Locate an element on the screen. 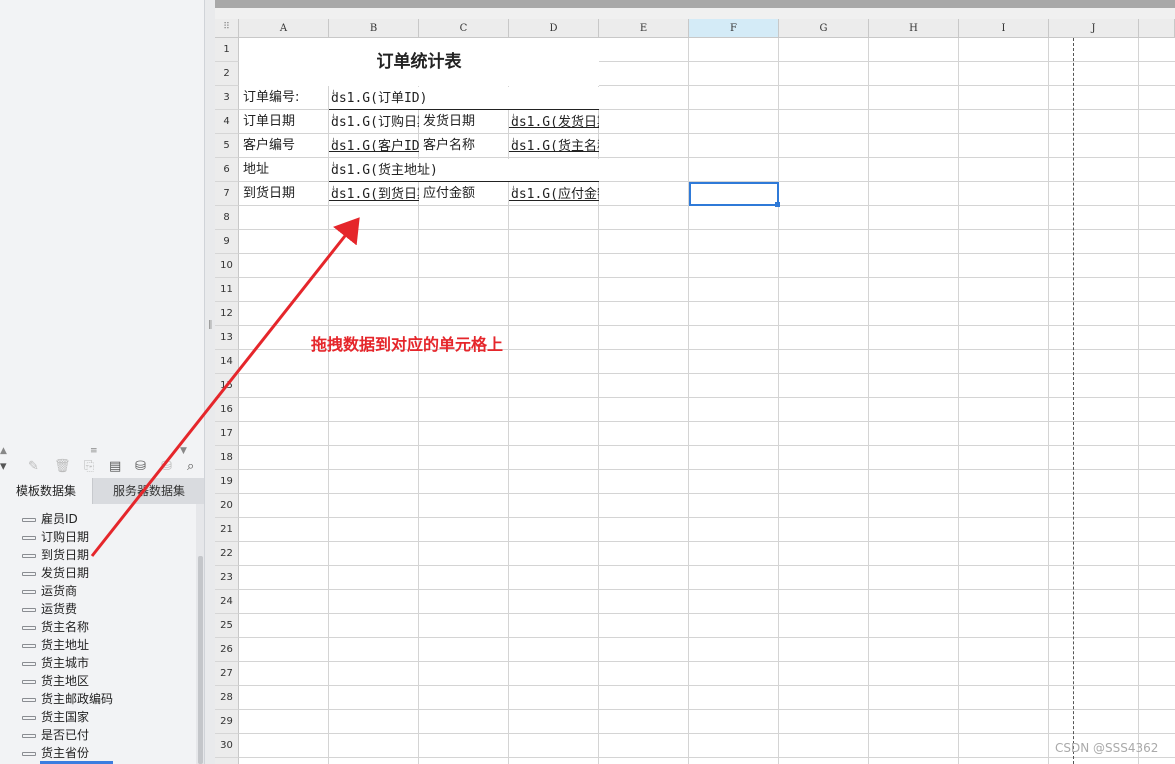 This screenshot has height=764, width=1175. list-item: 到货日期 is located at coordinates (55, 555).